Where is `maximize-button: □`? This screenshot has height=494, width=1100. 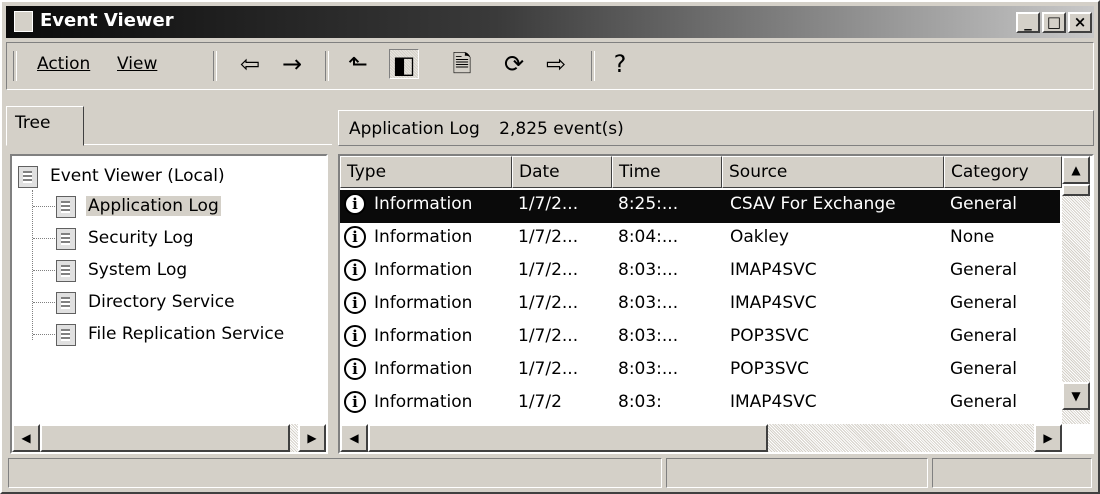 maximize-button: □ is located at coordinates (1054, 22).